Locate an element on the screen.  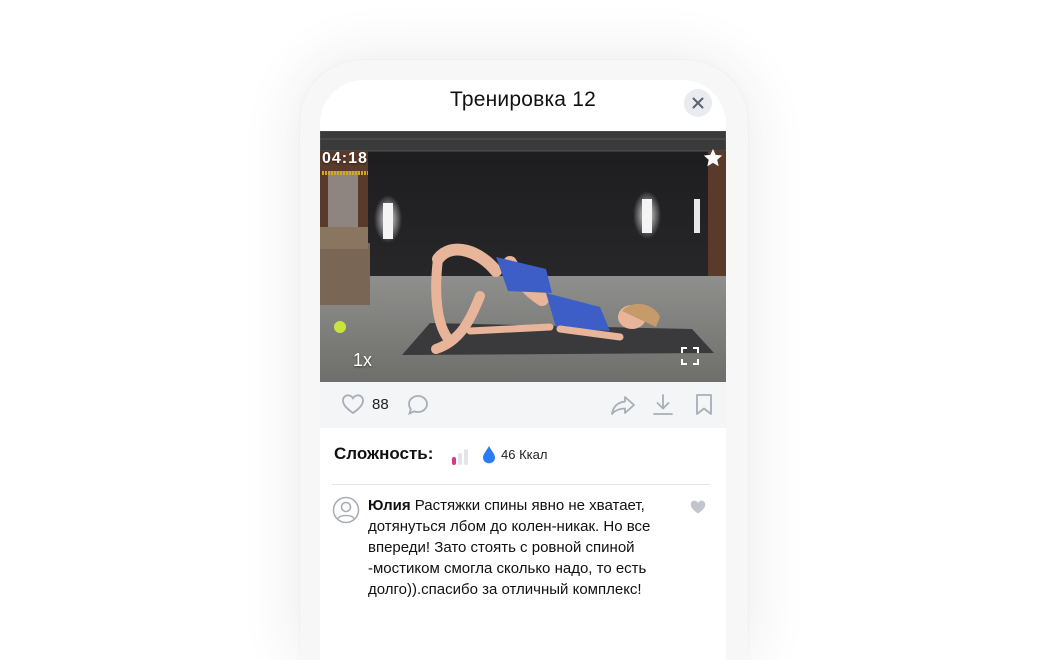
video-timer: 04:18 is located at coordinates (345, 158).